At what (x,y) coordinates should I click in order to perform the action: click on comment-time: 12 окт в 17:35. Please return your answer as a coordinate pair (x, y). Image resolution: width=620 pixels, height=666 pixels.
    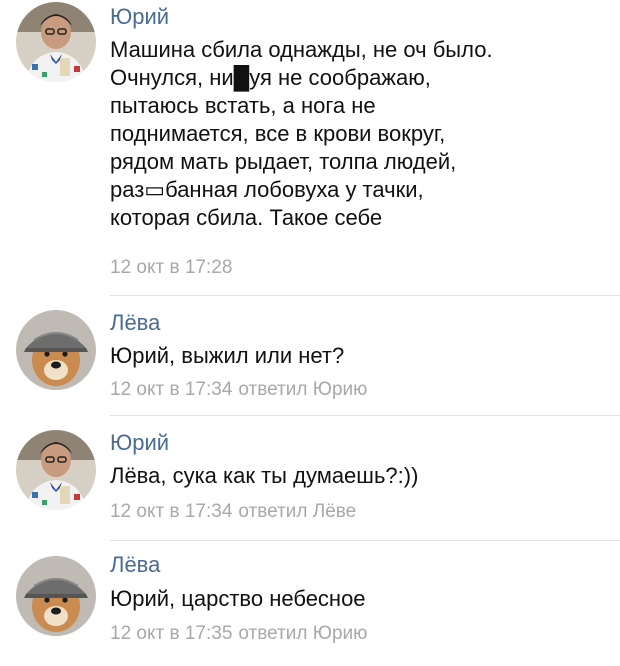
    Looking at the image, I should click on (171, 633).